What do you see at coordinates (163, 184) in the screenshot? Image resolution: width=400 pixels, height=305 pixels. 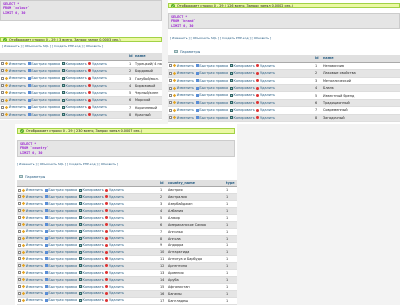 I see `column-header-id: id` at bounding box center [163, 184].